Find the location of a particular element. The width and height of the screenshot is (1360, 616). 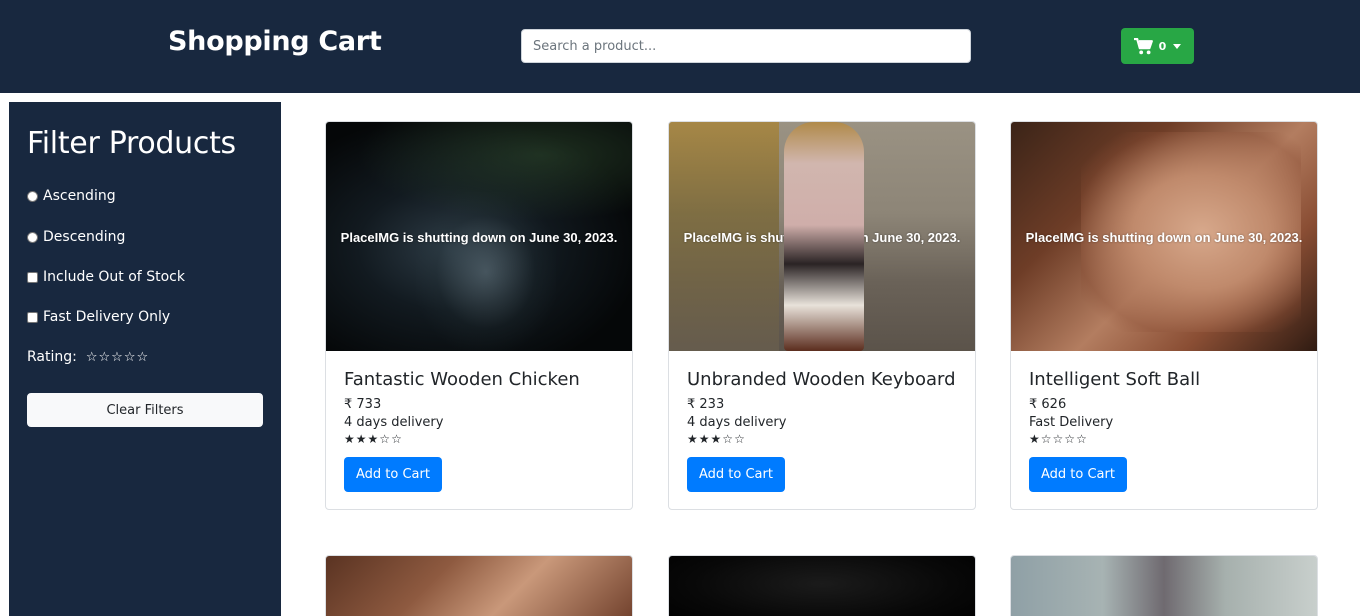

product-rating: ★ ☆ ☆ ☆ ☆ is located at coordinates (1058, 439).